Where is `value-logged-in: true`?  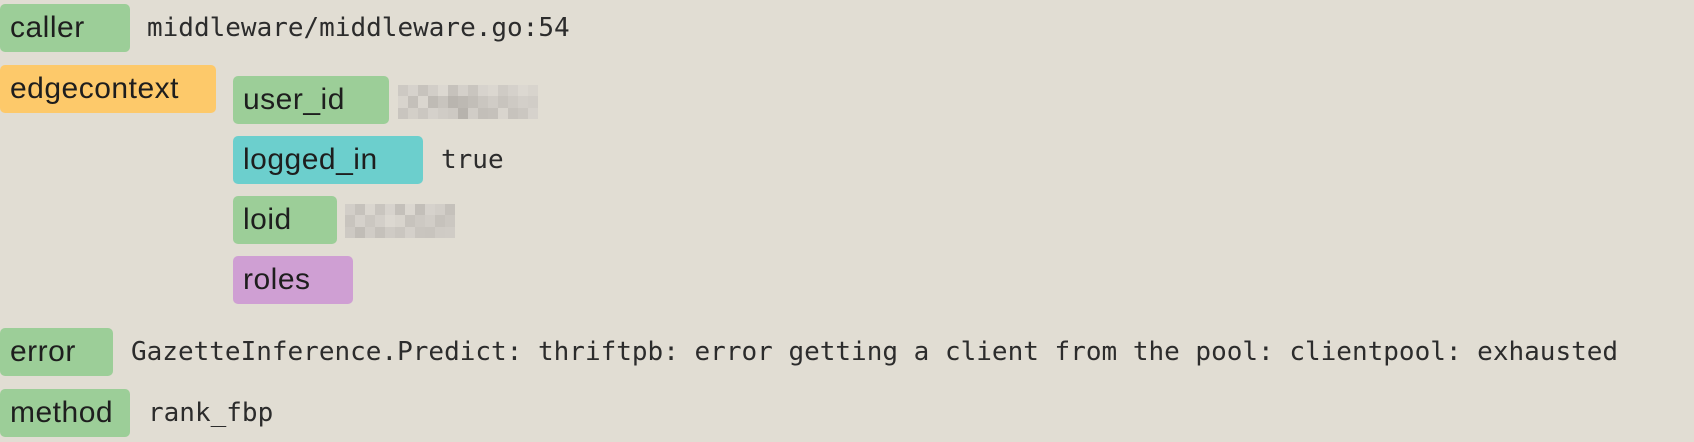 value-logged-in: true is located at coordinates (472, 160).